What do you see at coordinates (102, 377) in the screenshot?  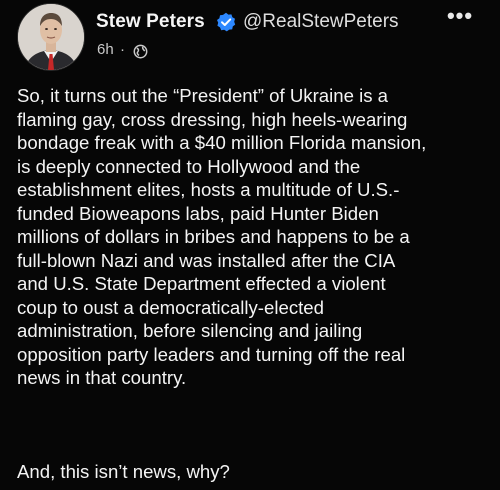 I see `post-body-line: news in that country.` at bounding box center [102, 377].